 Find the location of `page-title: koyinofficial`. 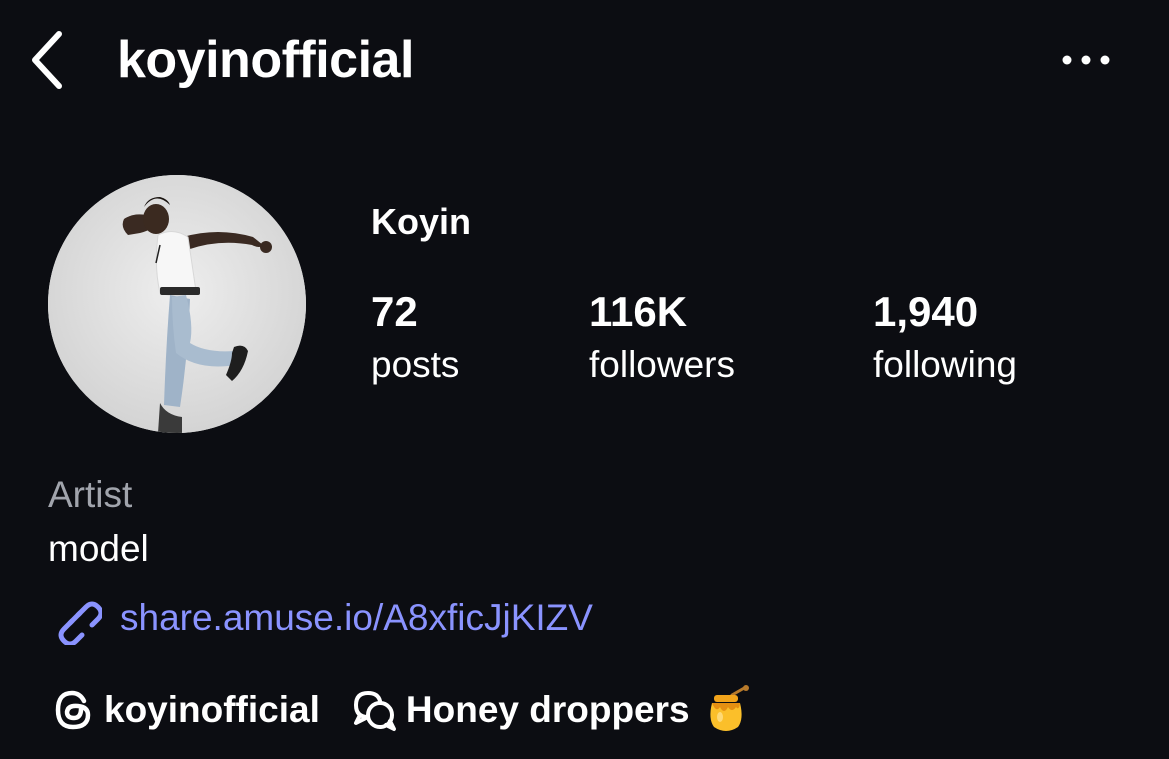

page-title: koyinofficial is located at coordinates (265, 60).